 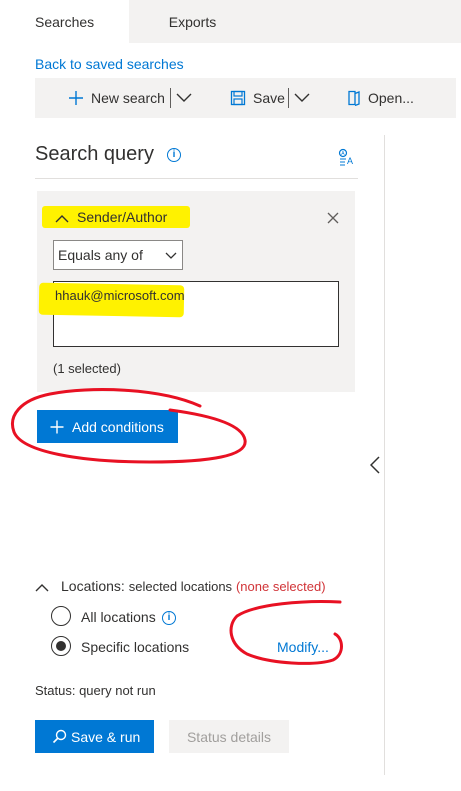 I want to click on save-label: Save, so click(x=269, y=98).